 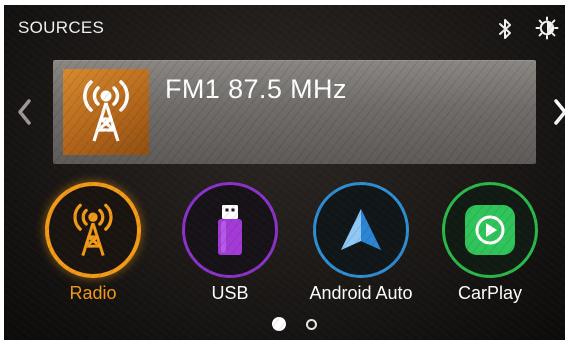 I want to click on carplay-icon, so click(x=490, y=230).